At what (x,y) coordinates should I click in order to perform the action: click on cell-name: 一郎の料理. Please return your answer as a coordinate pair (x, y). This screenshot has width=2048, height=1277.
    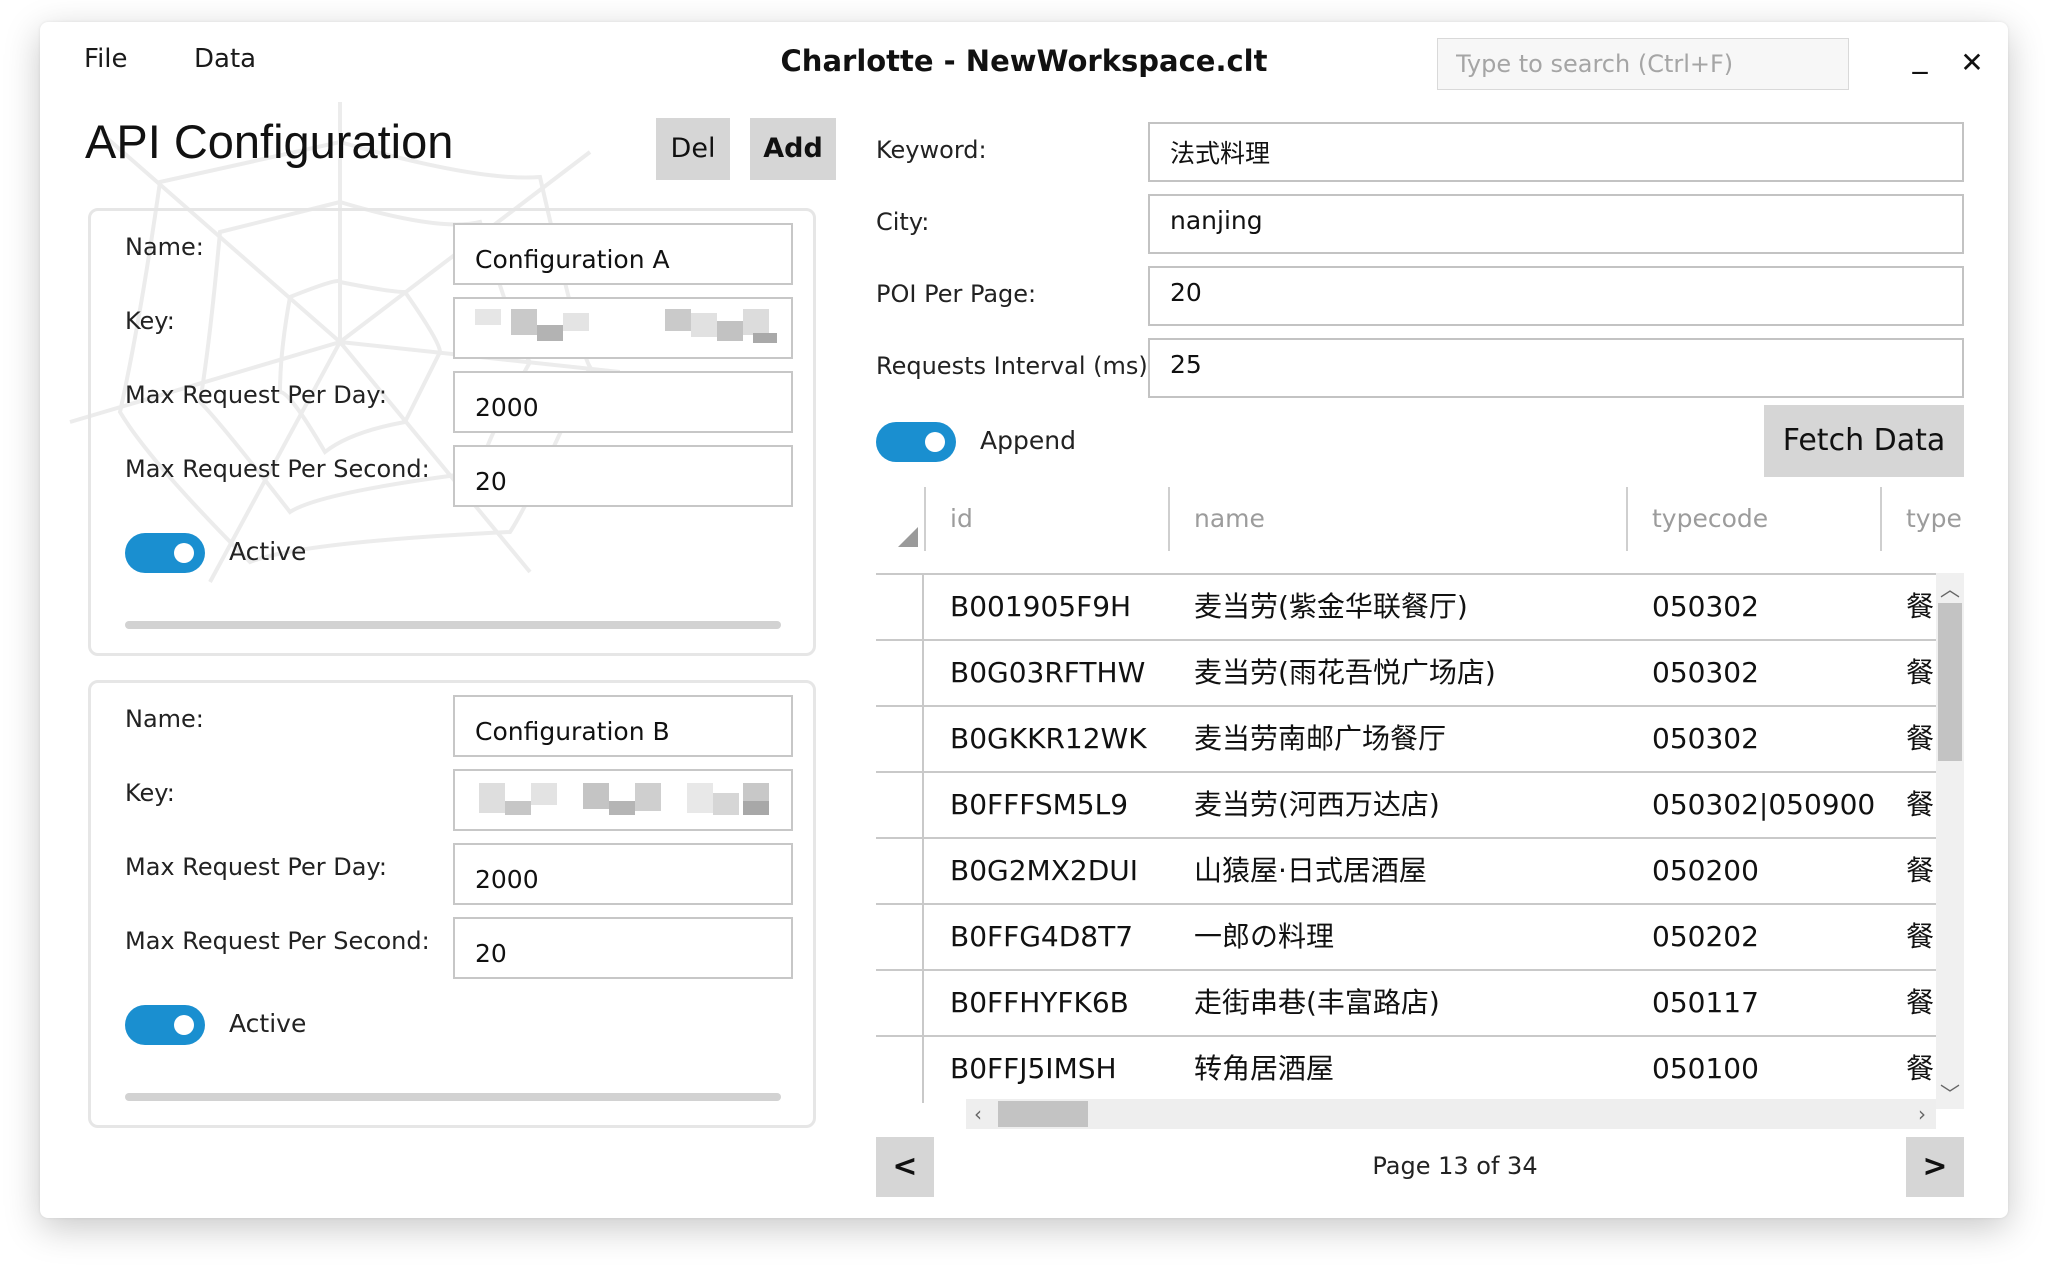
    Looking at the image, I should click on (1264, 936).